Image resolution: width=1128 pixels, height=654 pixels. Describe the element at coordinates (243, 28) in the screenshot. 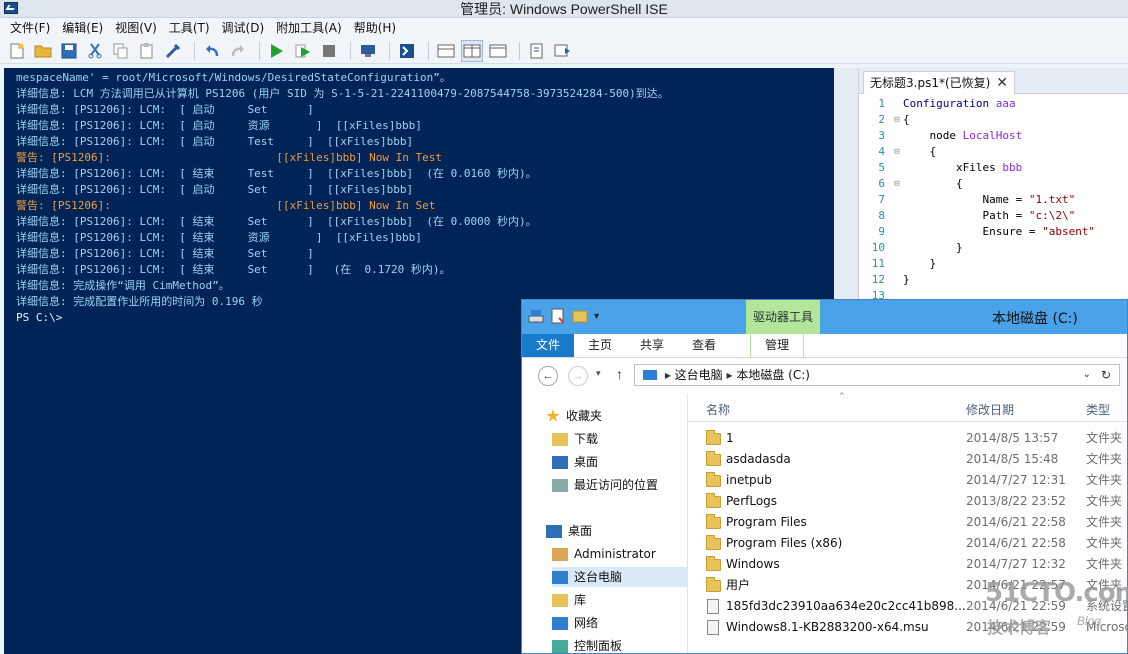

I see `menu-debug: 调试(D)` at that location.